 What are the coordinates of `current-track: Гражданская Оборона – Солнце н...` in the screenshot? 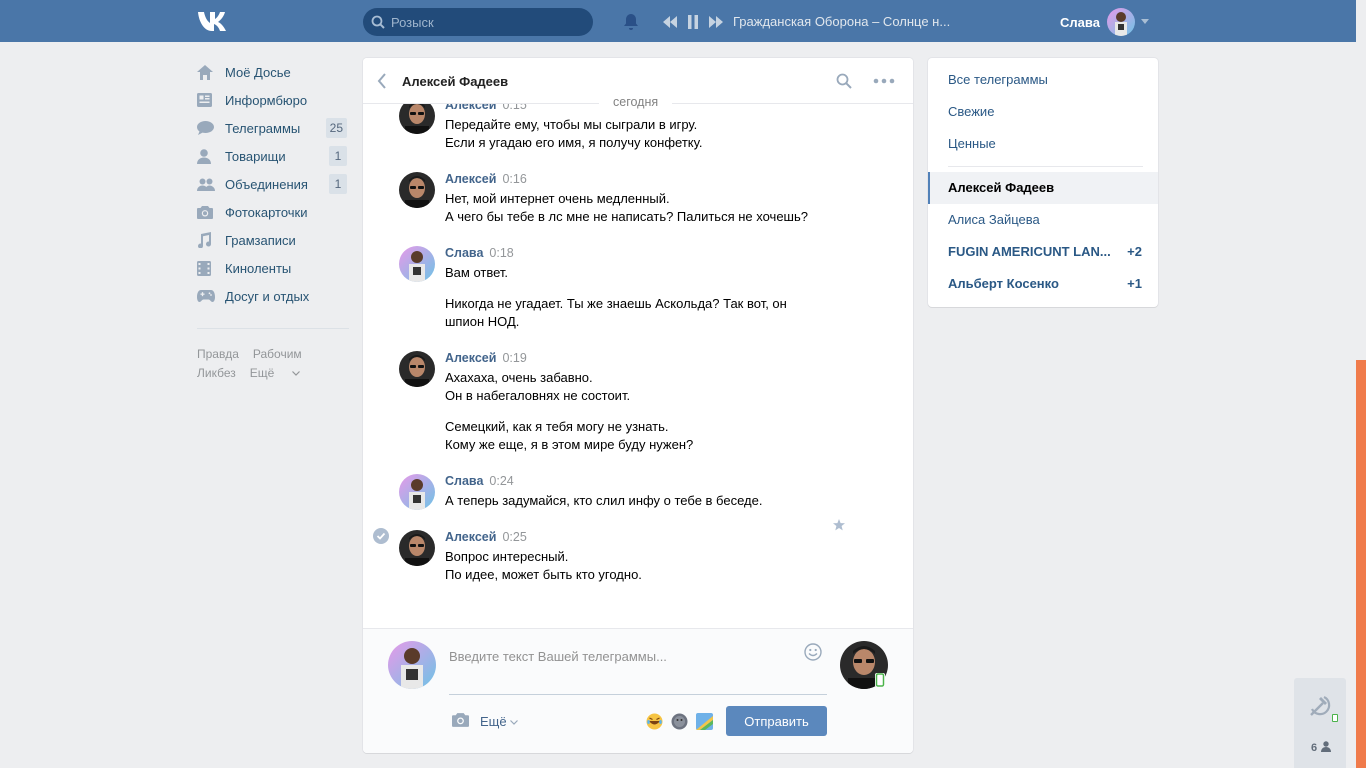 It's located at (844, 21).